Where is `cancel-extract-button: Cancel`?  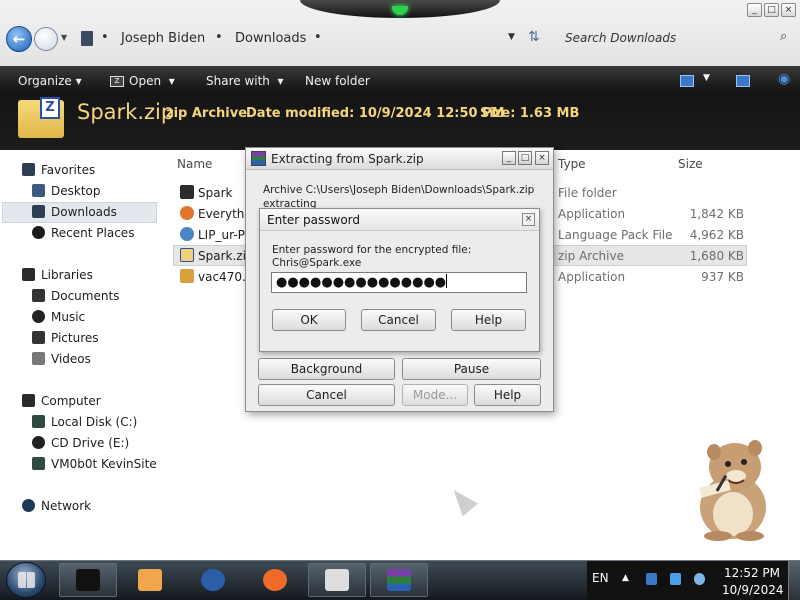 cancel-extract-button: Cancel is located at coordinates (326, 395).